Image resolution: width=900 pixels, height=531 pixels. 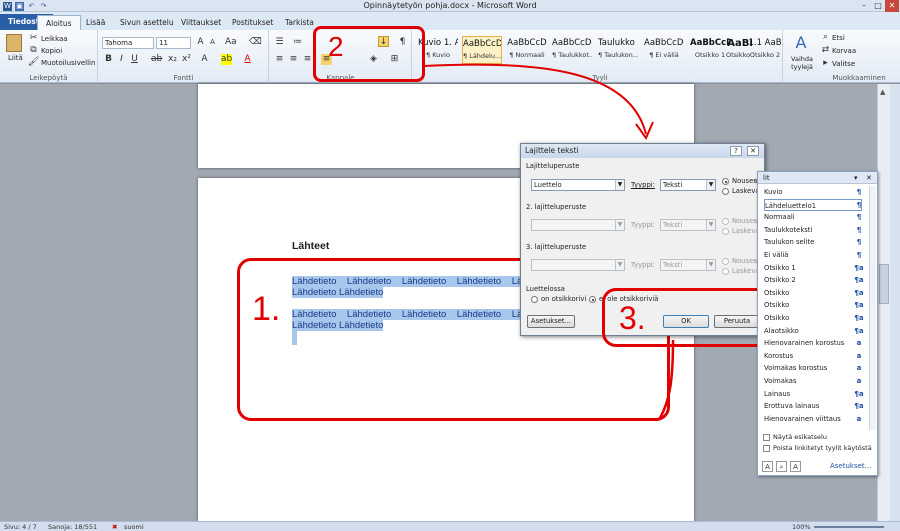 I want to click on shrink-font-icon: A, so click(x=212, y=42).